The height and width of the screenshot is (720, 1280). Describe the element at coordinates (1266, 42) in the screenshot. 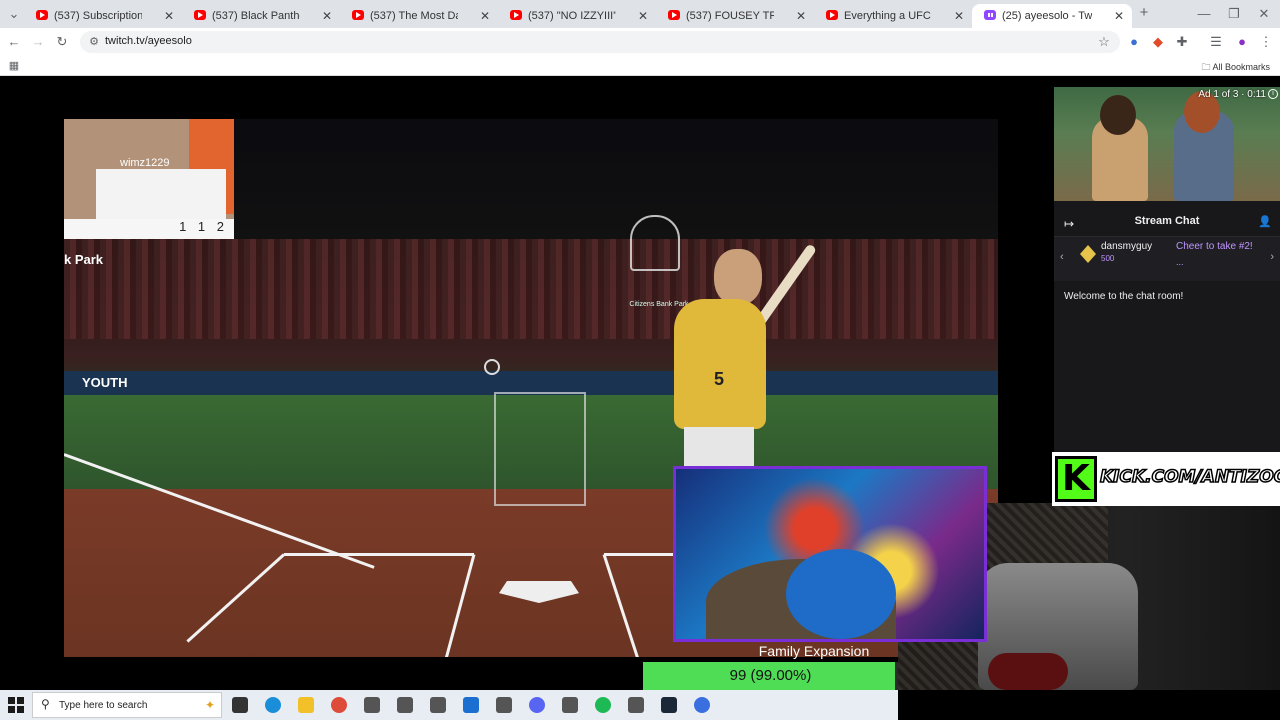

I see `menu-icon: ⋮` at that location.